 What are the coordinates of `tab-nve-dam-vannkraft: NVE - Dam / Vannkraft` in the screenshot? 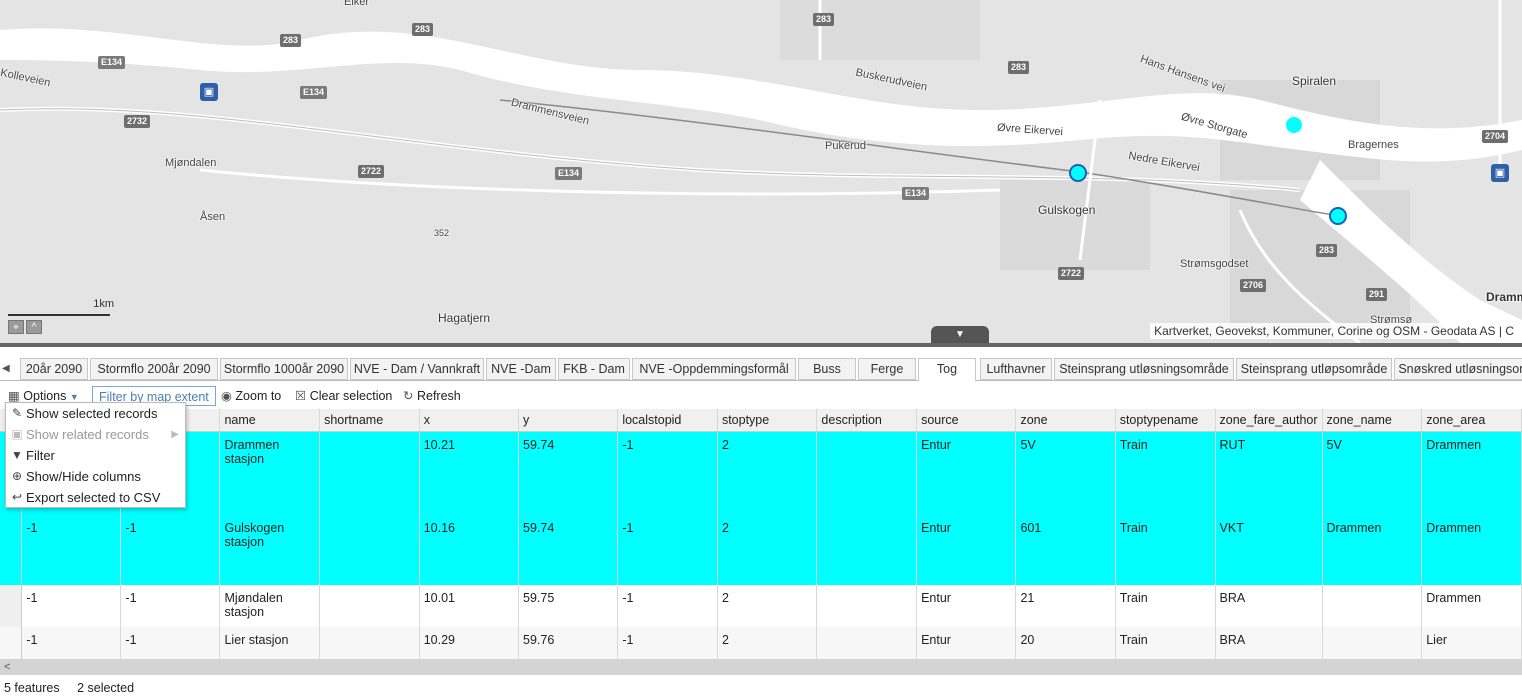 It's located at (417, 369).